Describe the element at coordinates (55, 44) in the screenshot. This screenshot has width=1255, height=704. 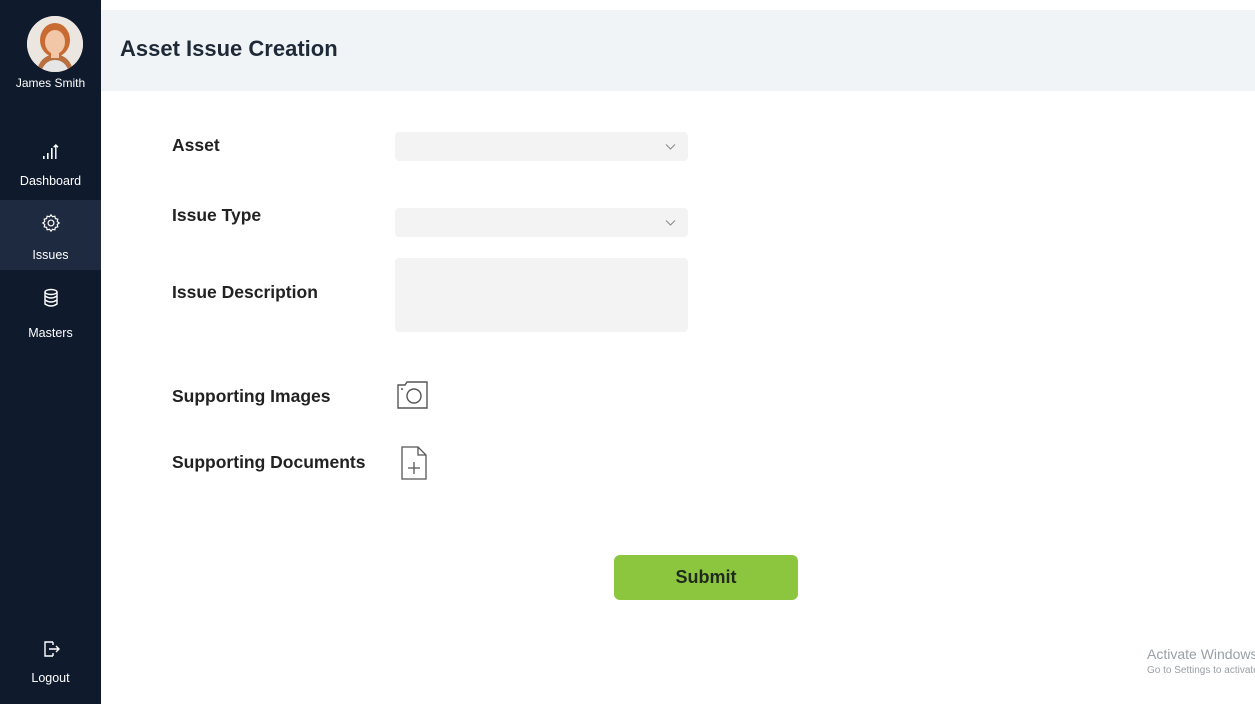
I see `avatar` at that location.